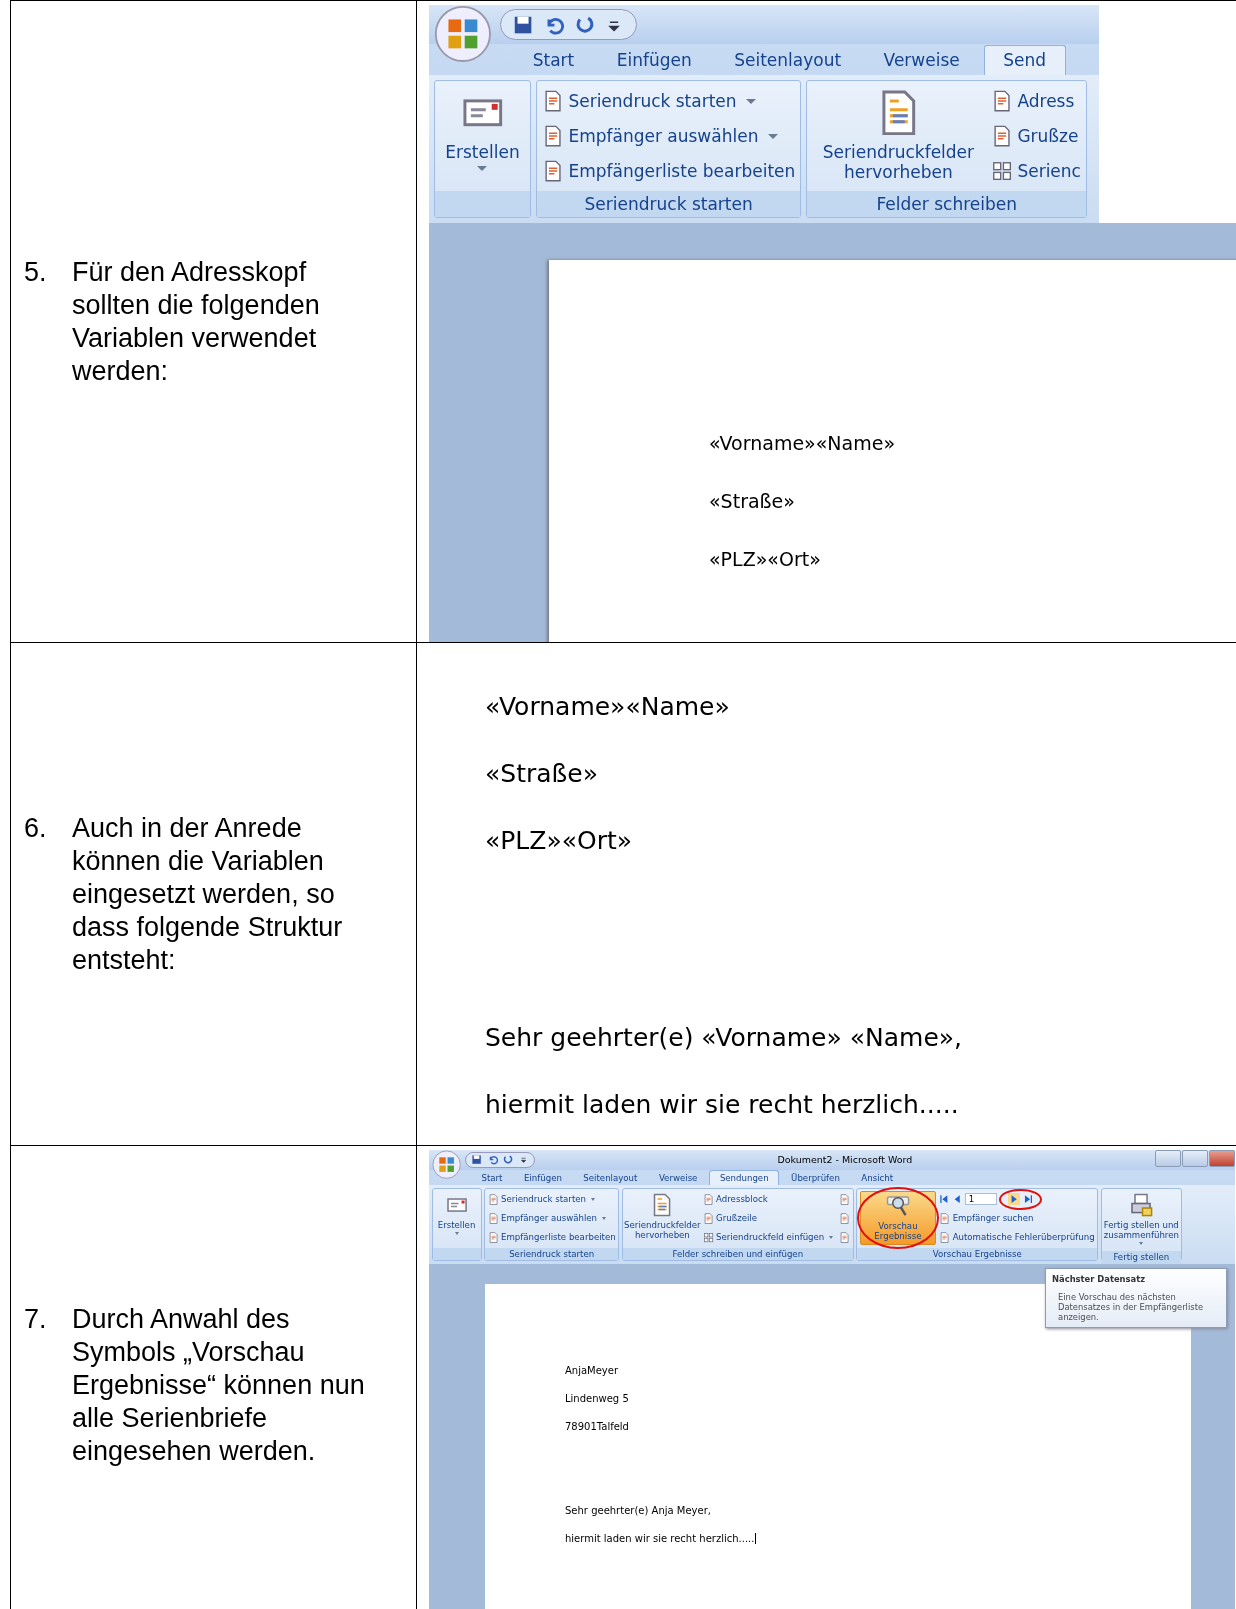 Image resolution: width=1236 pixels, height=1609 pixels. Describe the element at coordinates (508, 1160) in the screenshot. I see `redo-icon` at that location.